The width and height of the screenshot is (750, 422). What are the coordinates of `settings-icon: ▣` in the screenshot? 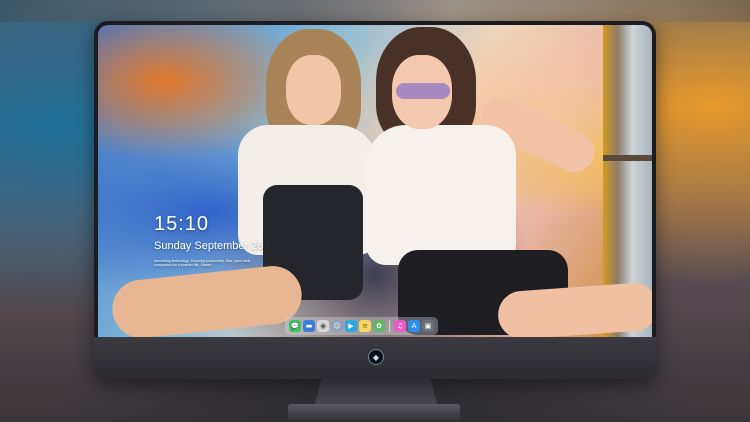 It's located at (428, 326).